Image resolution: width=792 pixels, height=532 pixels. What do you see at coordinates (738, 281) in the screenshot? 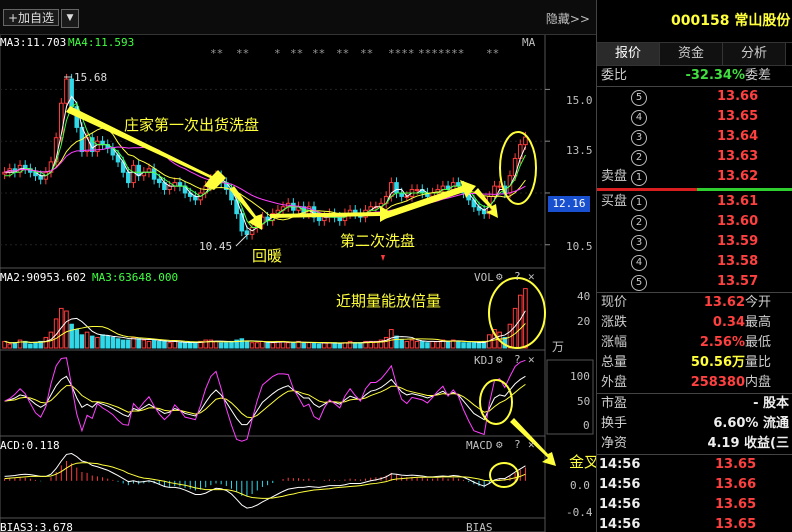
I see `buy-price: 13.57` at bounding box center [738, 281].